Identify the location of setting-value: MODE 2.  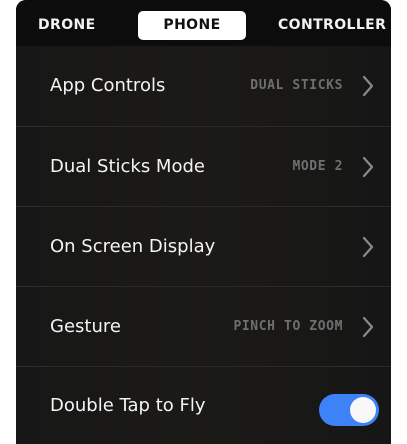
(317, 166).